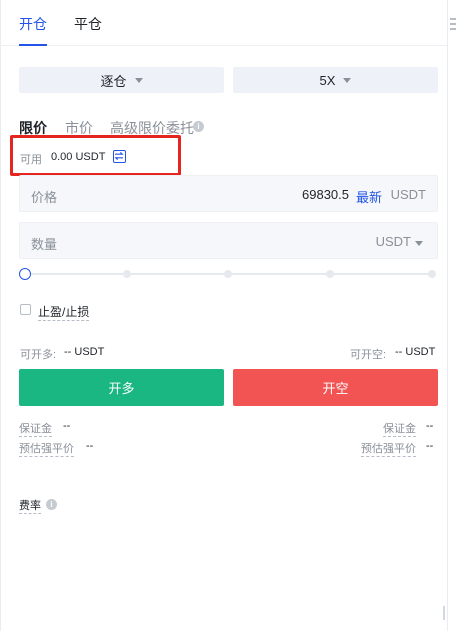 The height and width of the screenshot is (631, 456). What do you see at coordinates (327, 80) in the screenshot?
I see `leverage-value: 5X` at bounding box center [327, 80].